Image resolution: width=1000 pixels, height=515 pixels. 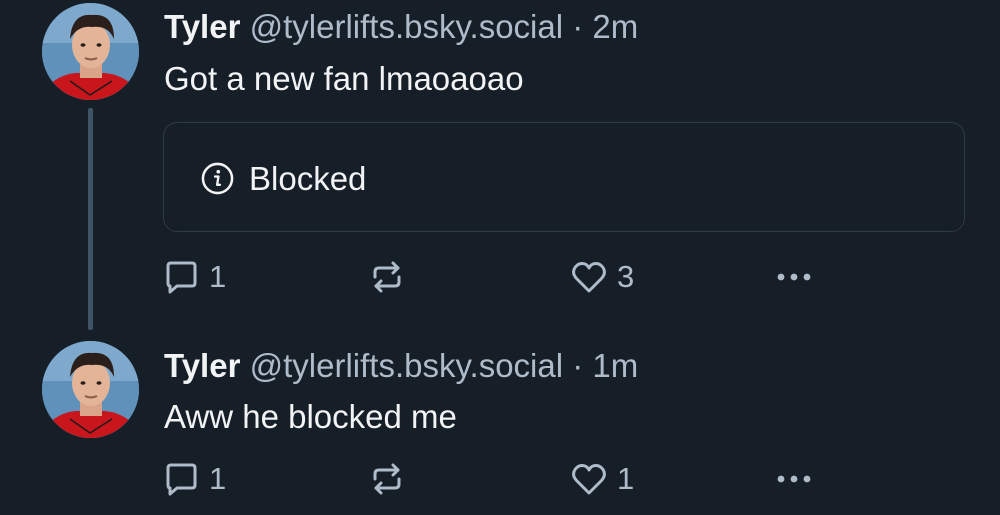 I want to click on post-header: Tyler @tylerlifts.bsky.social · 1m, so click(x=401, y=366).